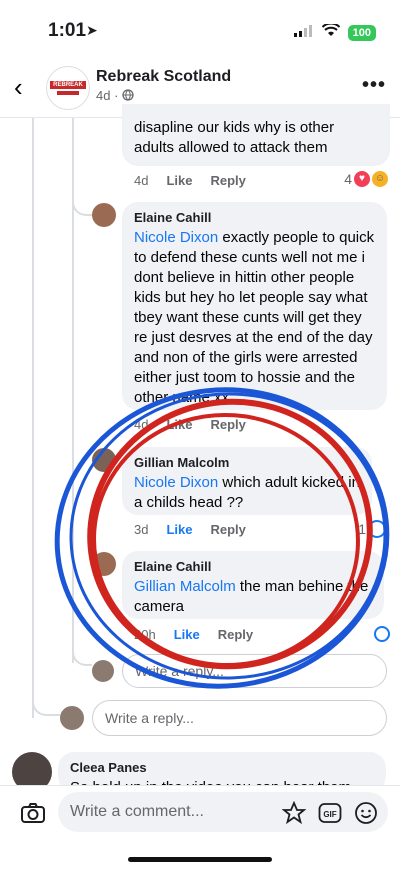 The width and height of the screenshot is (400, 871). I want to click on comment-actions: 3d Like Reply, so click(190, 529).